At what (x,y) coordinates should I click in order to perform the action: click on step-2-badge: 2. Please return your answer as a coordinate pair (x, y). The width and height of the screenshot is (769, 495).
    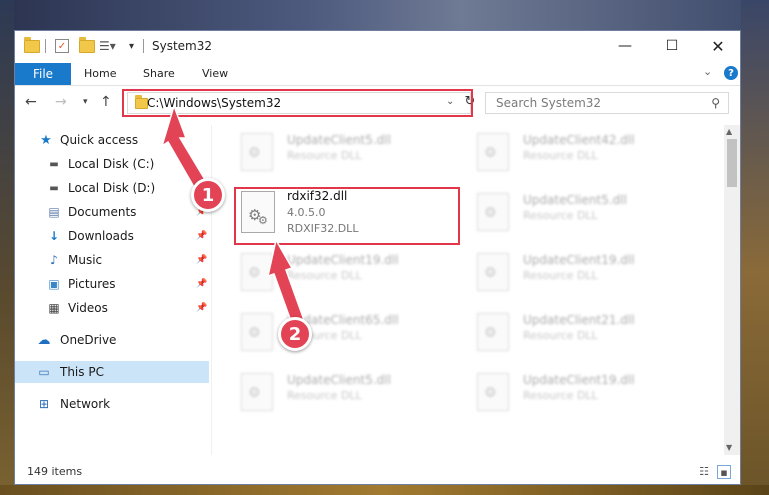
    Looking at the image, I should click on (295, 334).